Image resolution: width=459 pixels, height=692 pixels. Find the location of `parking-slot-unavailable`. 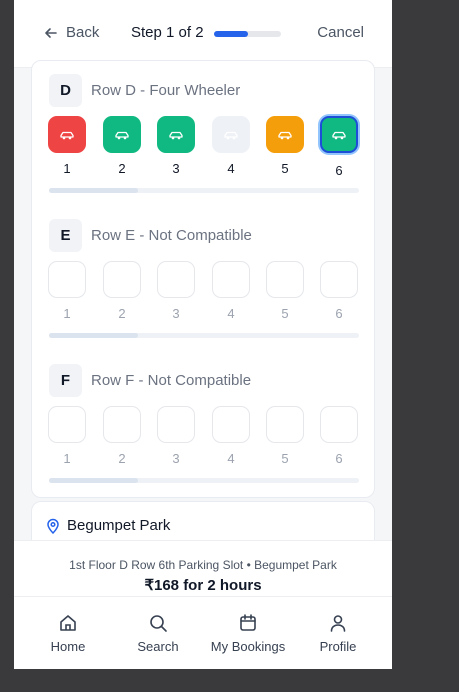

parking-slot-unavailable is located at coordinates (231, 134).